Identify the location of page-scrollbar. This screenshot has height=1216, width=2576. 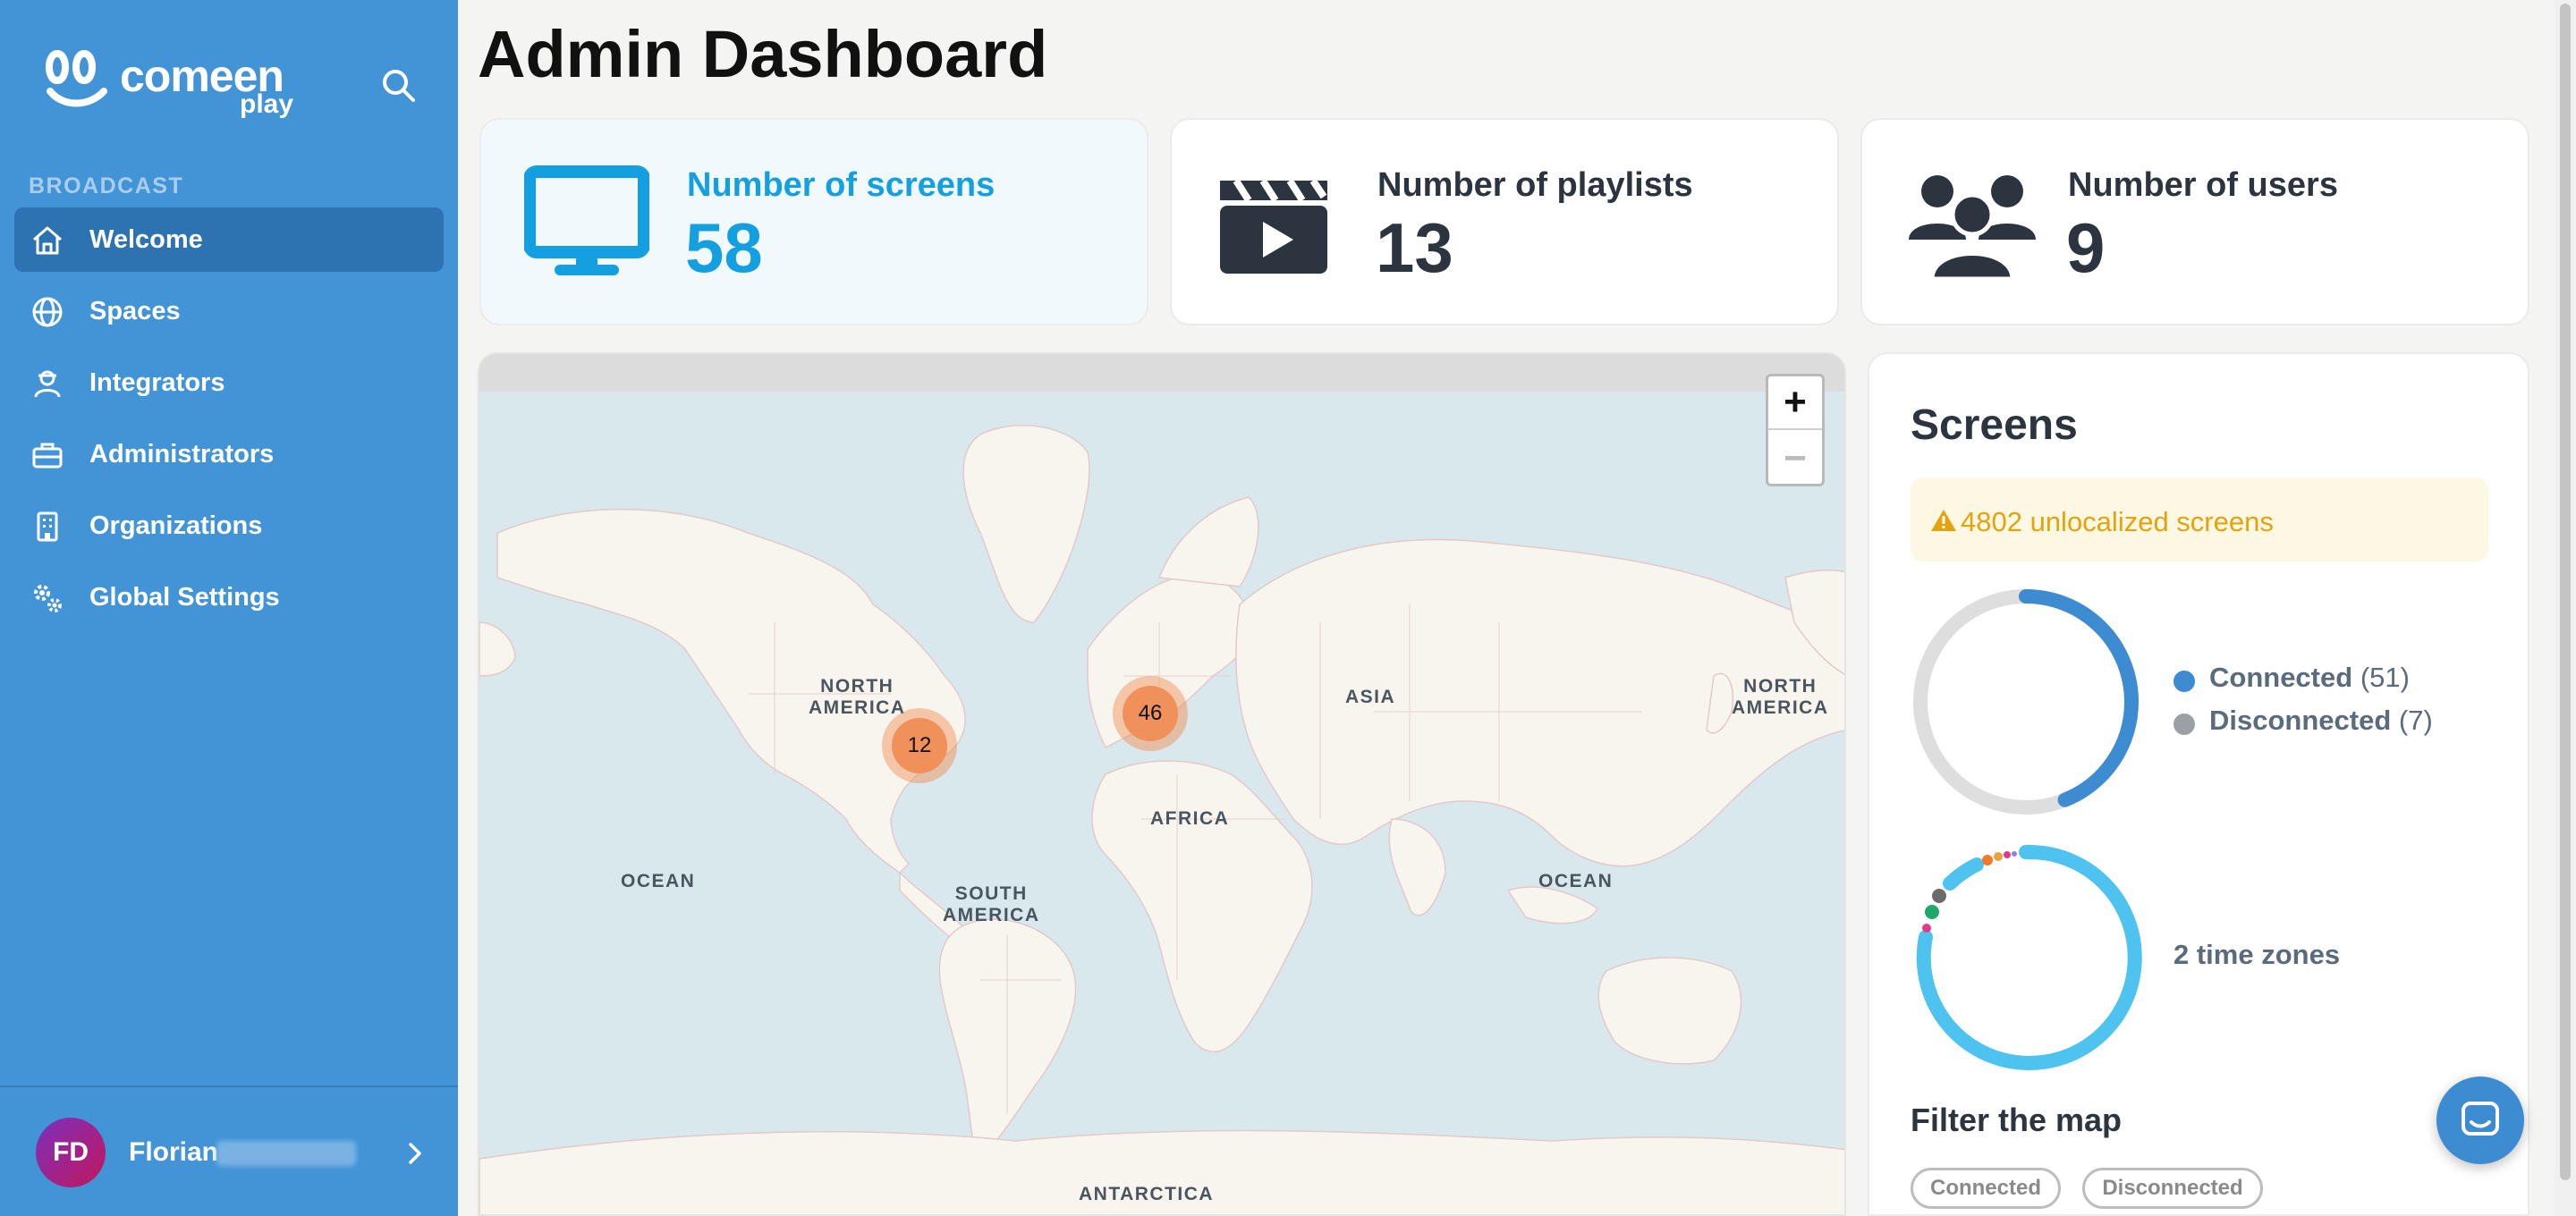
(2565, 608).